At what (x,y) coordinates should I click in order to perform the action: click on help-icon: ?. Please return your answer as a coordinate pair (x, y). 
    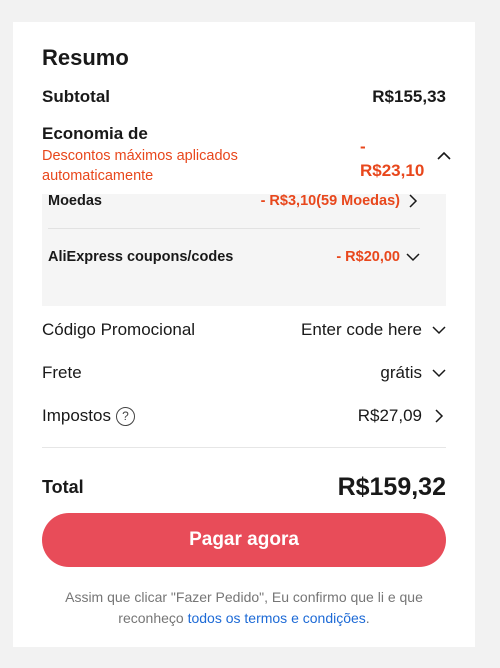
    Looking at the image, I should click on (125, 416).